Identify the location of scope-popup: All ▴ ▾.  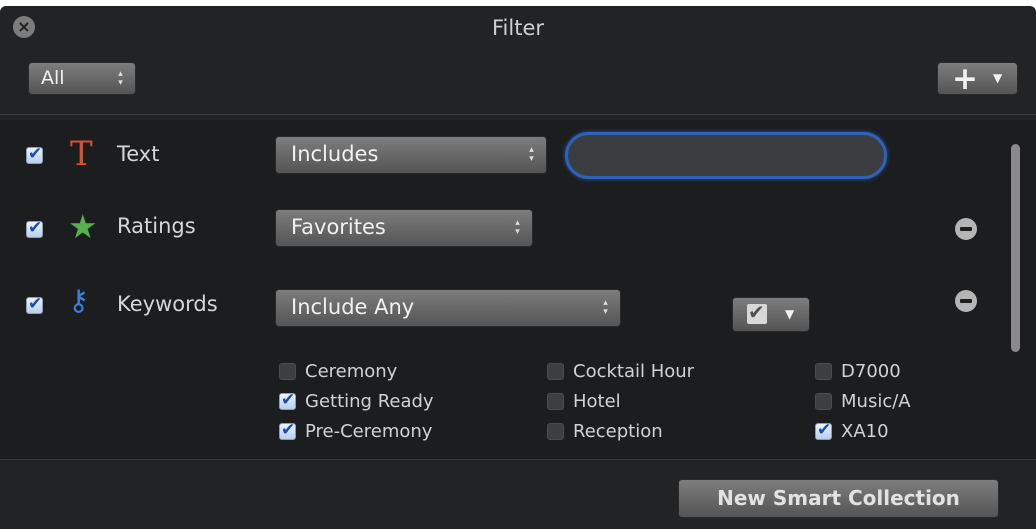
(82, 78).